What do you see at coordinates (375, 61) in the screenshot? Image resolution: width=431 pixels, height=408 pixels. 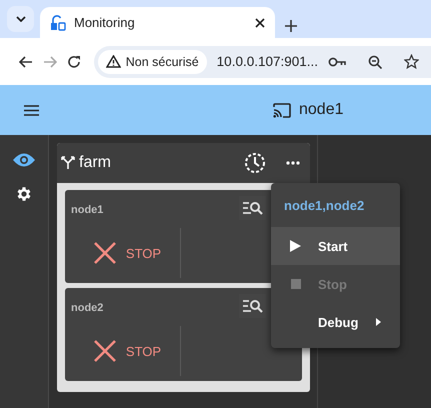 I see `zoom-icon` at bounding box center [375, 61].